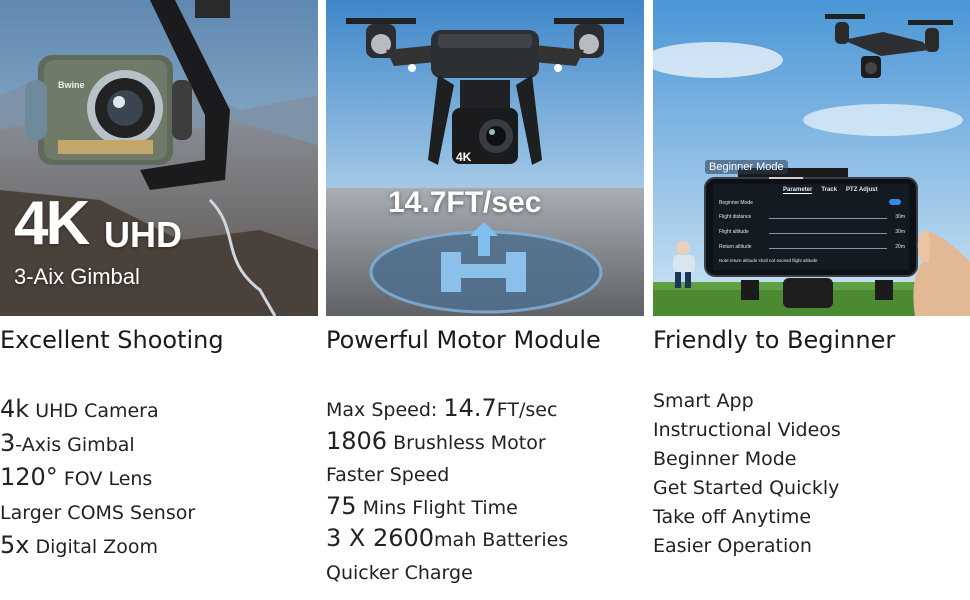 The image size is (970, 600). I want to click on distance-slider, so click(828, 218).